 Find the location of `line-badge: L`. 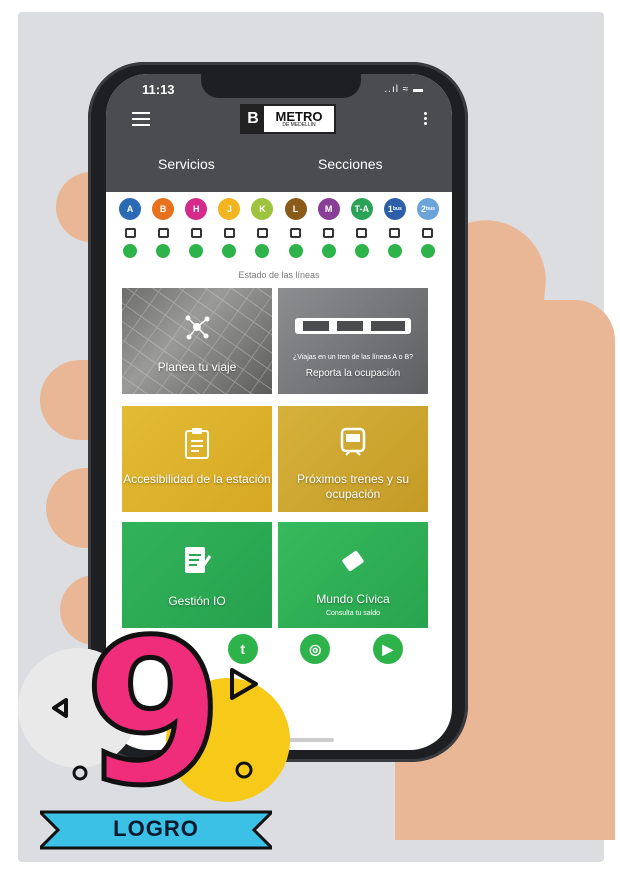

line-badge: L is located at coordinates (295, 209).